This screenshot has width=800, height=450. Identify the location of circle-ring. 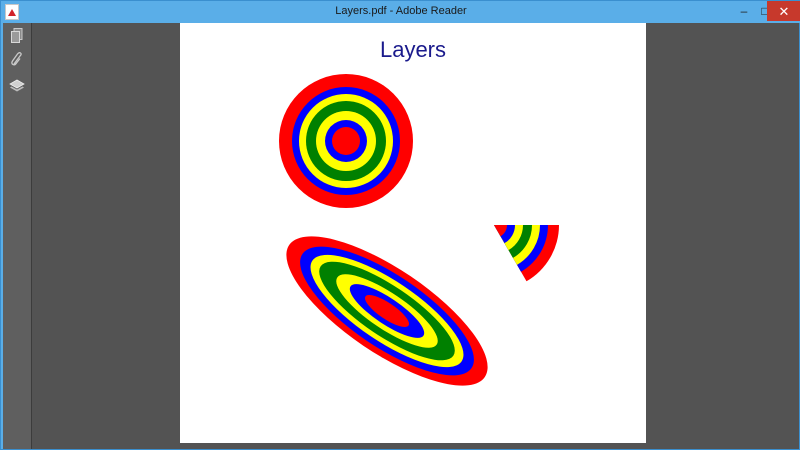
(346, 141).